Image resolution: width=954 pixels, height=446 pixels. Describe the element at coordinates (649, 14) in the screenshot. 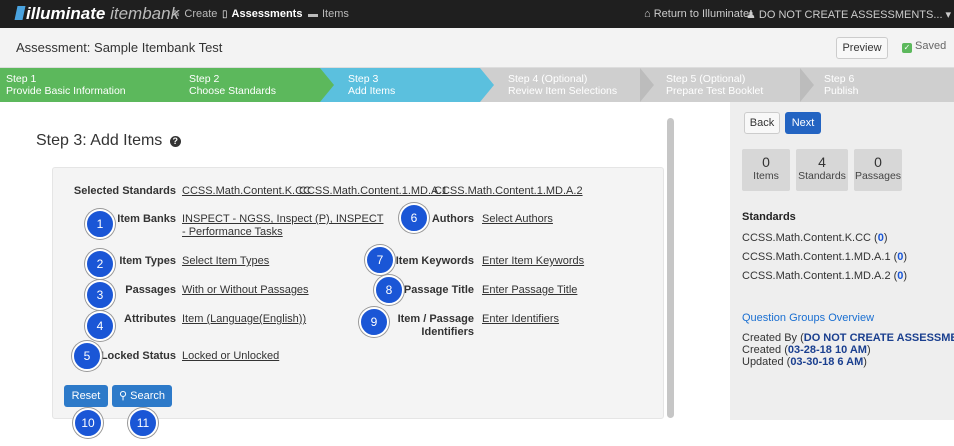

I see `home-icon: ⌂` at that location.